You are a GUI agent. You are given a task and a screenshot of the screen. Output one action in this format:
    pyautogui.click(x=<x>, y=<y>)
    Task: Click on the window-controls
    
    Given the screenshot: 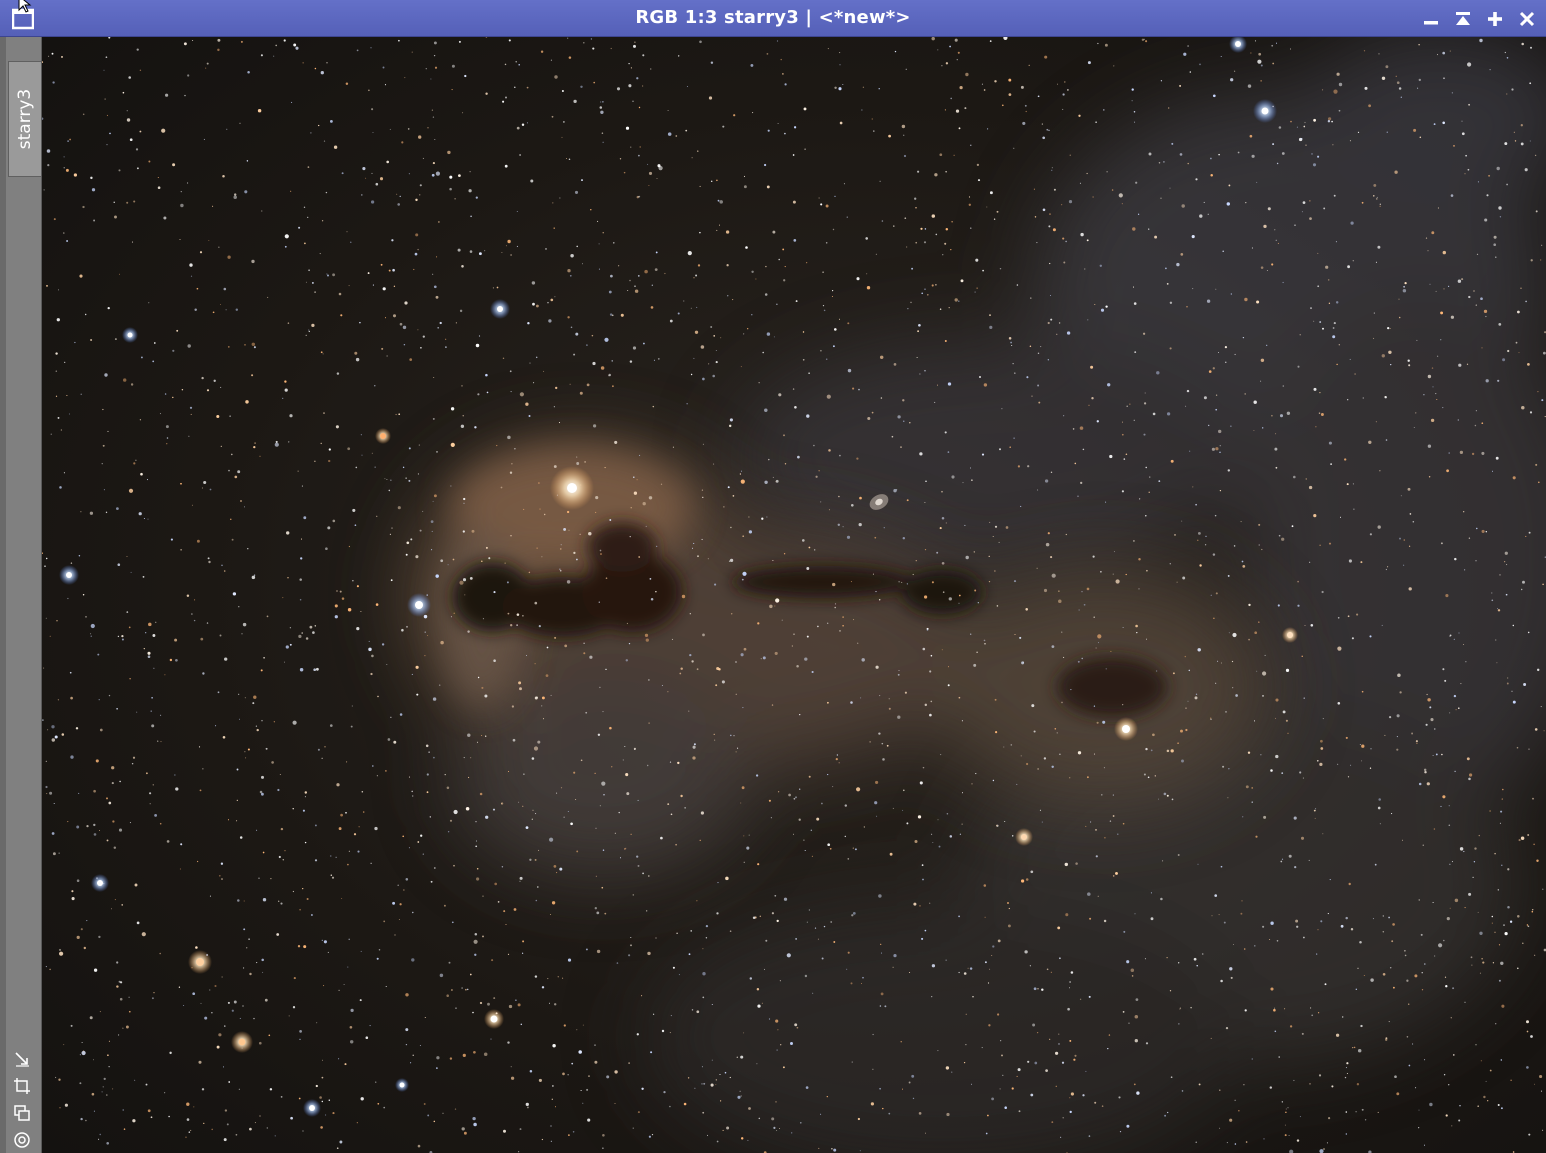 What is the action you would take?
    pyautogui.click(x=1479, y=19)
    